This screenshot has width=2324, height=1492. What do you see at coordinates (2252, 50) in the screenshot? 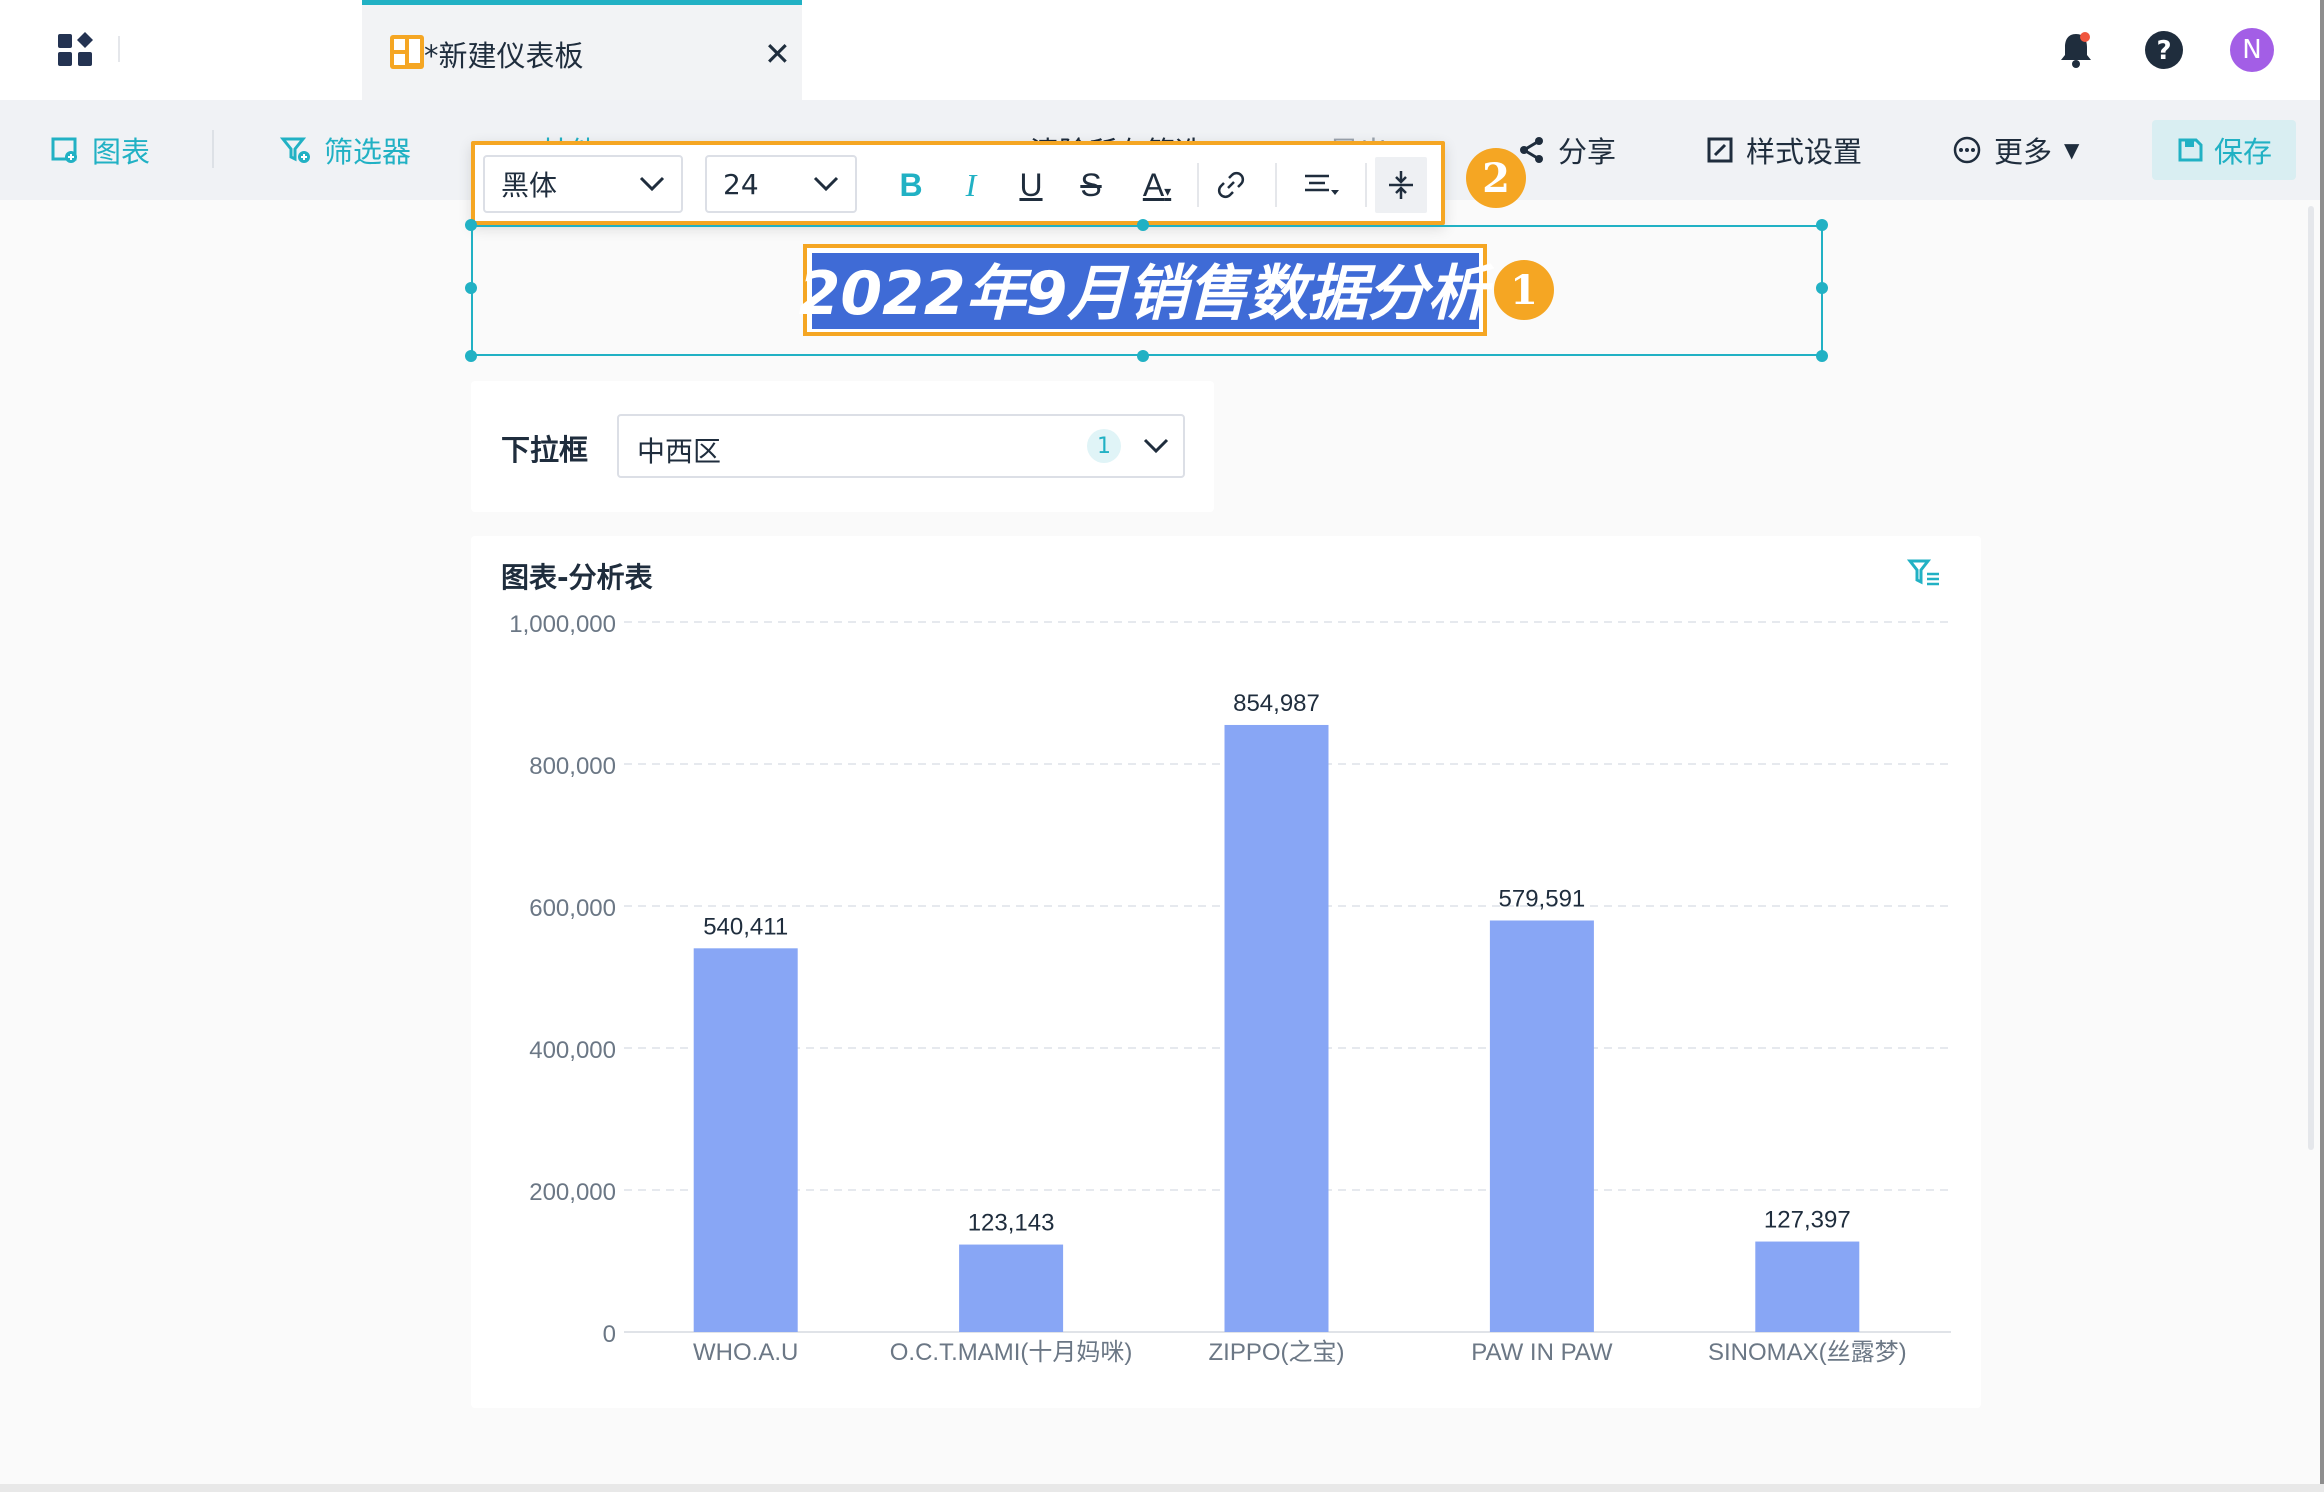
I see `avatar: N` at bounding box center [2252, 50].